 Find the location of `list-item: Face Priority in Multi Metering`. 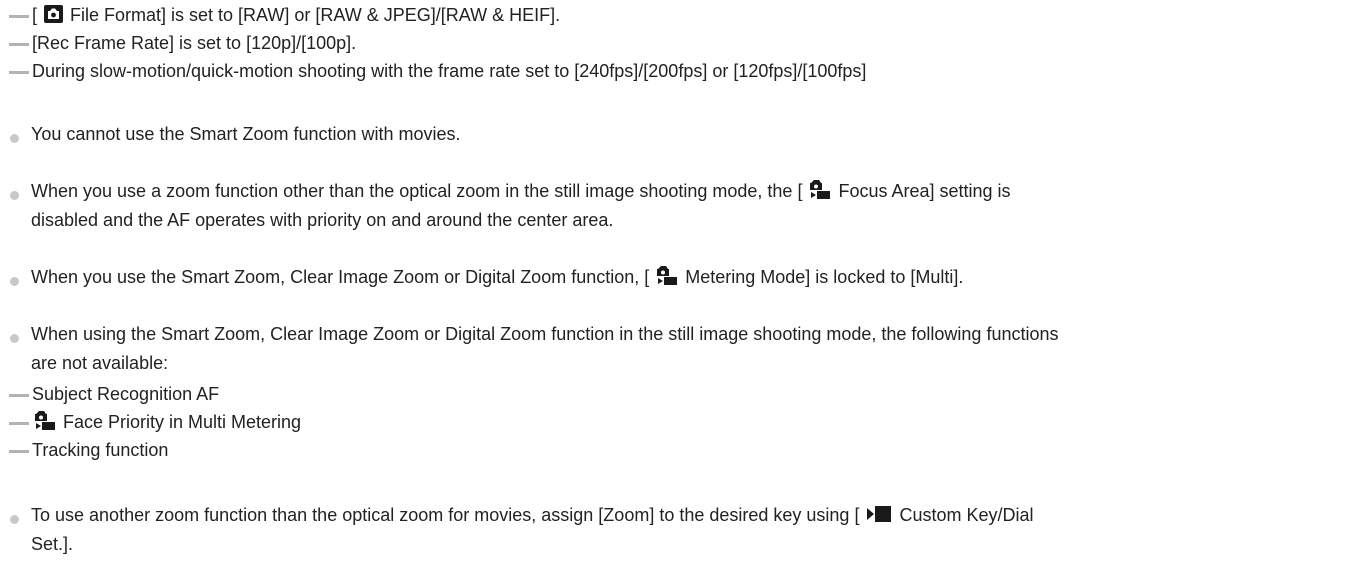

list-item: Face Priority in Multi Metering is located at coordinates (150, 423).